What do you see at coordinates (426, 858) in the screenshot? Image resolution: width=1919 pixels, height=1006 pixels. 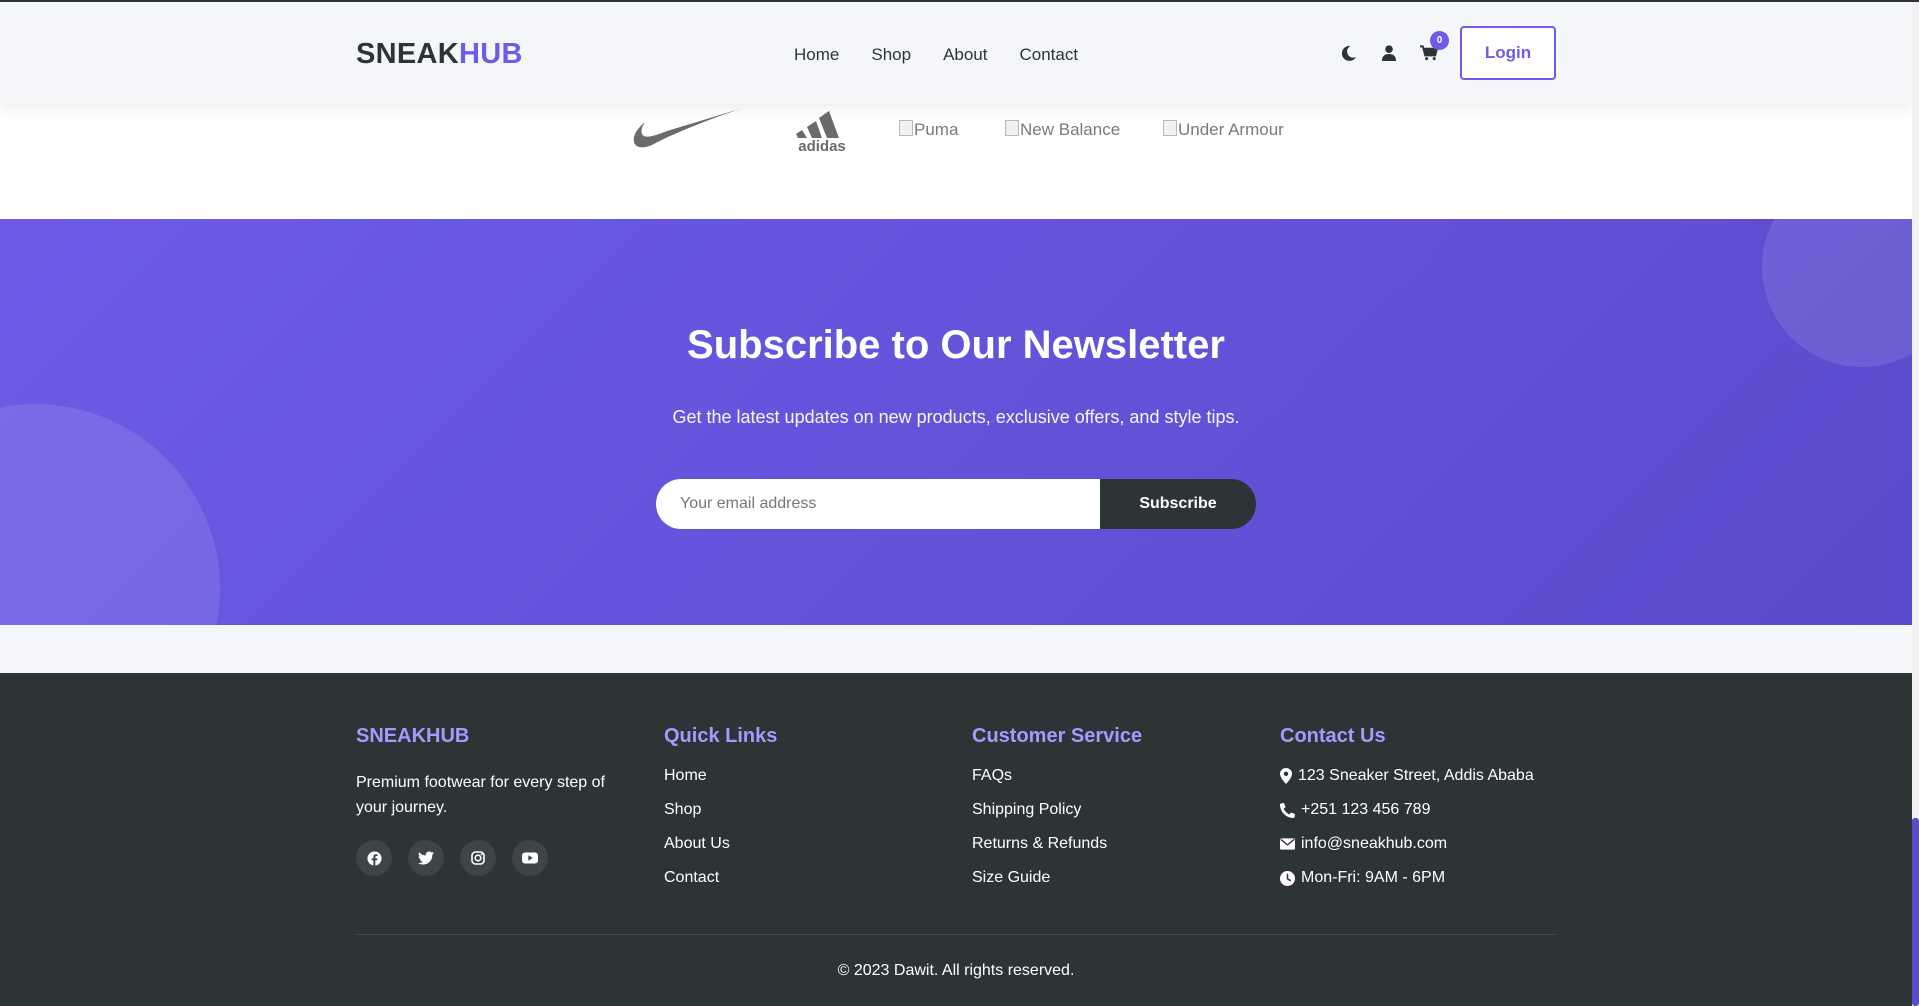 I see `twitter-icon` at bounding box center [426, 858].